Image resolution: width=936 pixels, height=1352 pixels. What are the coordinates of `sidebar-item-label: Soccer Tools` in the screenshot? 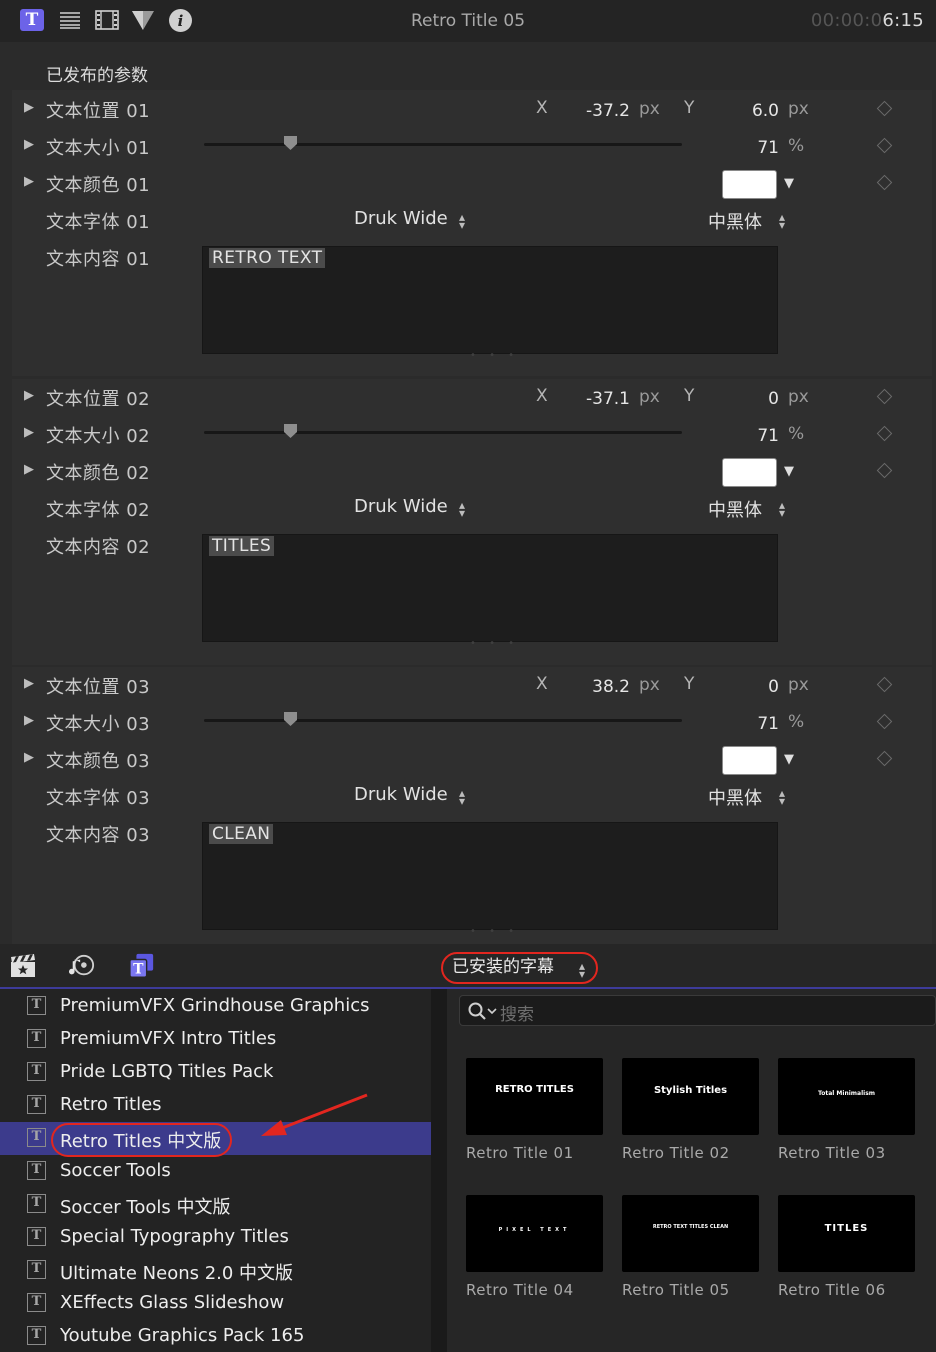 It's located at (115, 1170).